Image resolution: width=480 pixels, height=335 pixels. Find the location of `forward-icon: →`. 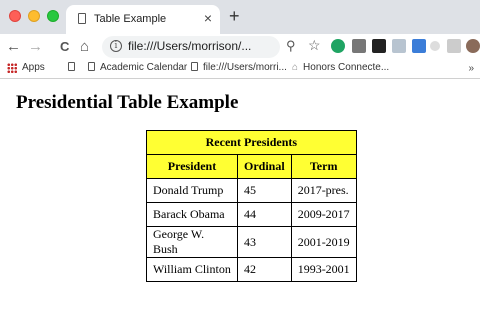

forward-icon: → is located at coordinates (35, 47).